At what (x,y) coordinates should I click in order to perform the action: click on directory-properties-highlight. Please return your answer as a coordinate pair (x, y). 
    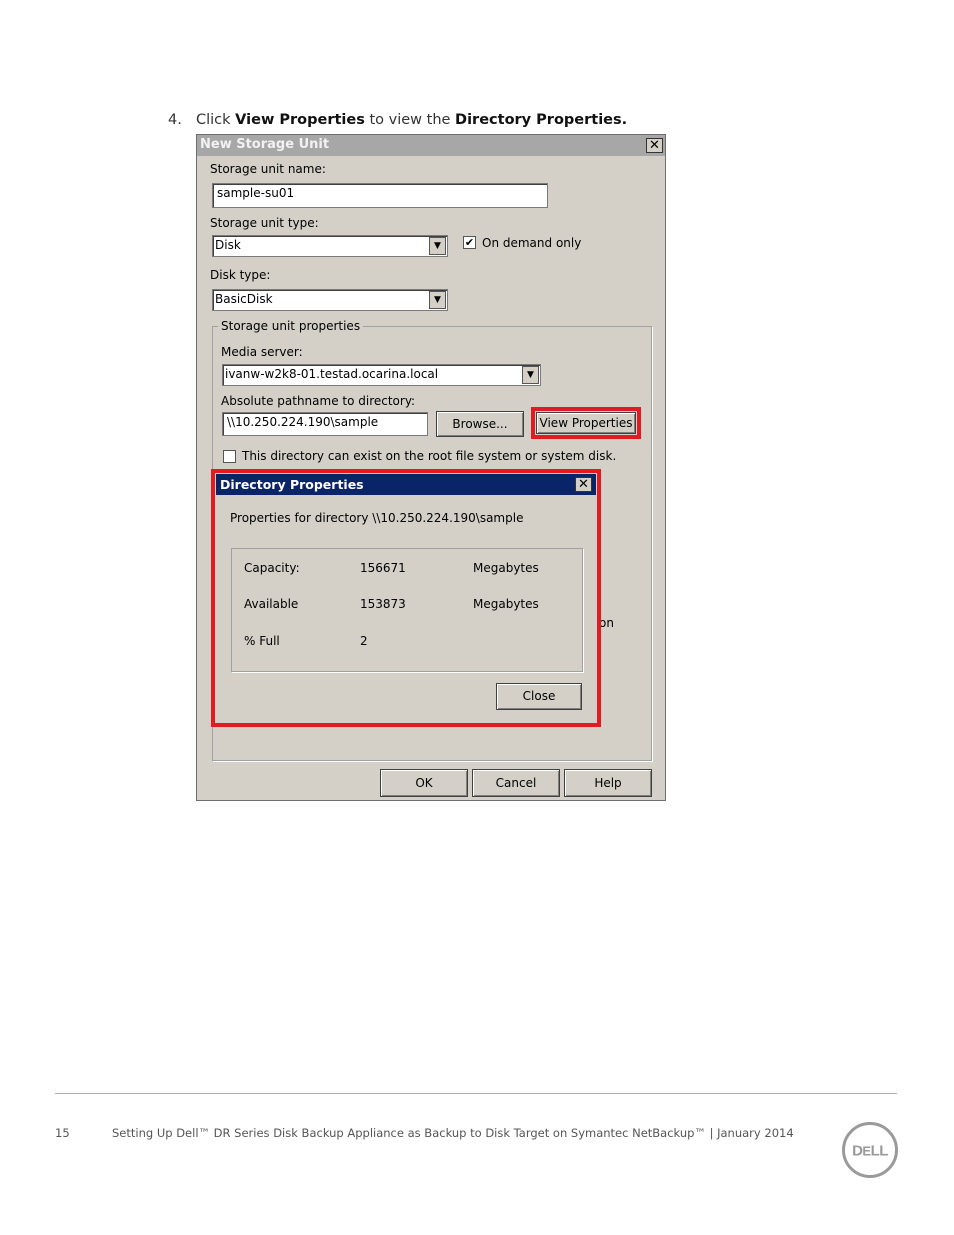
    Looking at the image, I should click on (406, 598).